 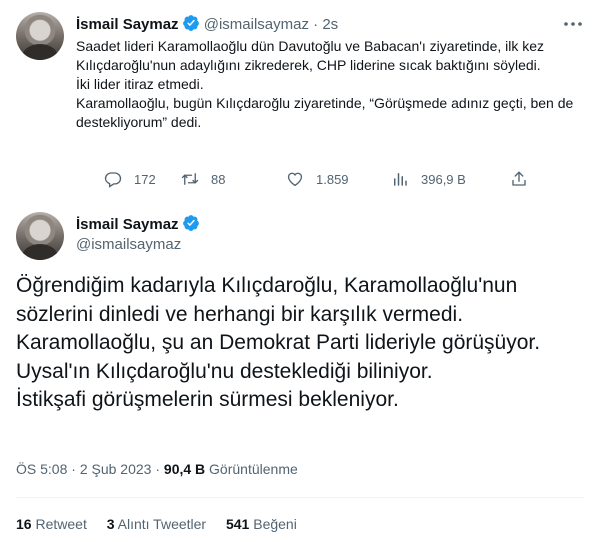 I want to click on retweet-icon, so click(x=190, y=179).